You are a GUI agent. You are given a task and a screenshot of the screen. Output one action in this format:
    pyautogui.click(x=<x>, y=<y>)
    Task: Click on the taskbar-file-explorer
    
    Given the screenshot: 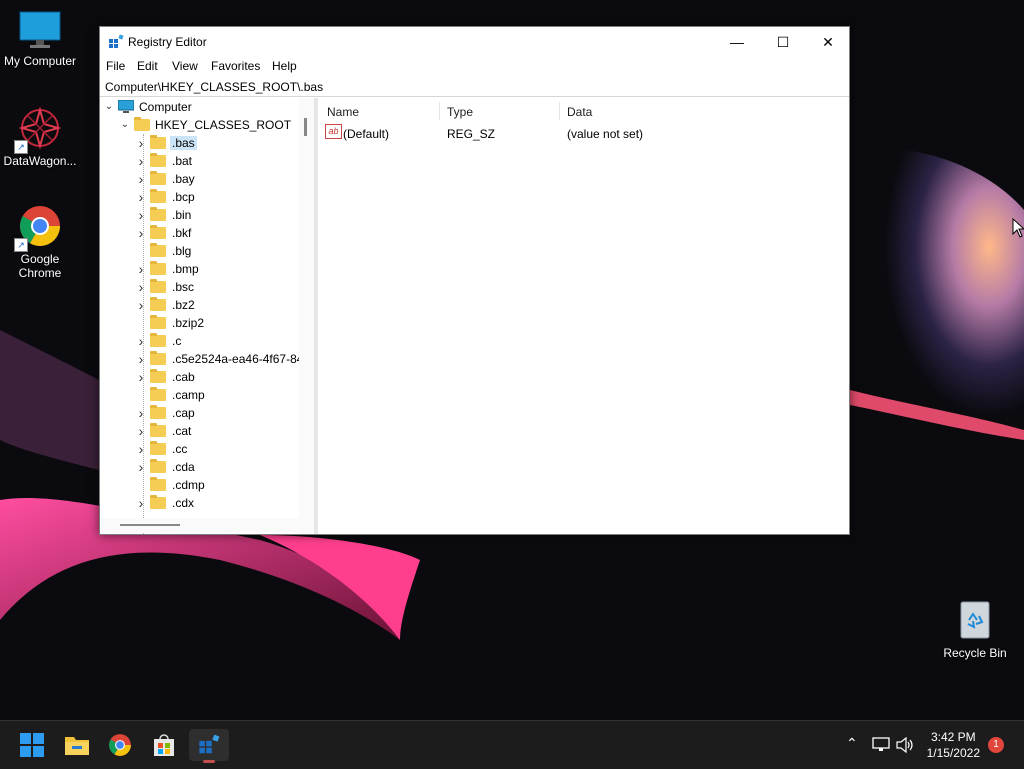 What is the action you would take?
    pyautogui.click(x=77, y=745)
    